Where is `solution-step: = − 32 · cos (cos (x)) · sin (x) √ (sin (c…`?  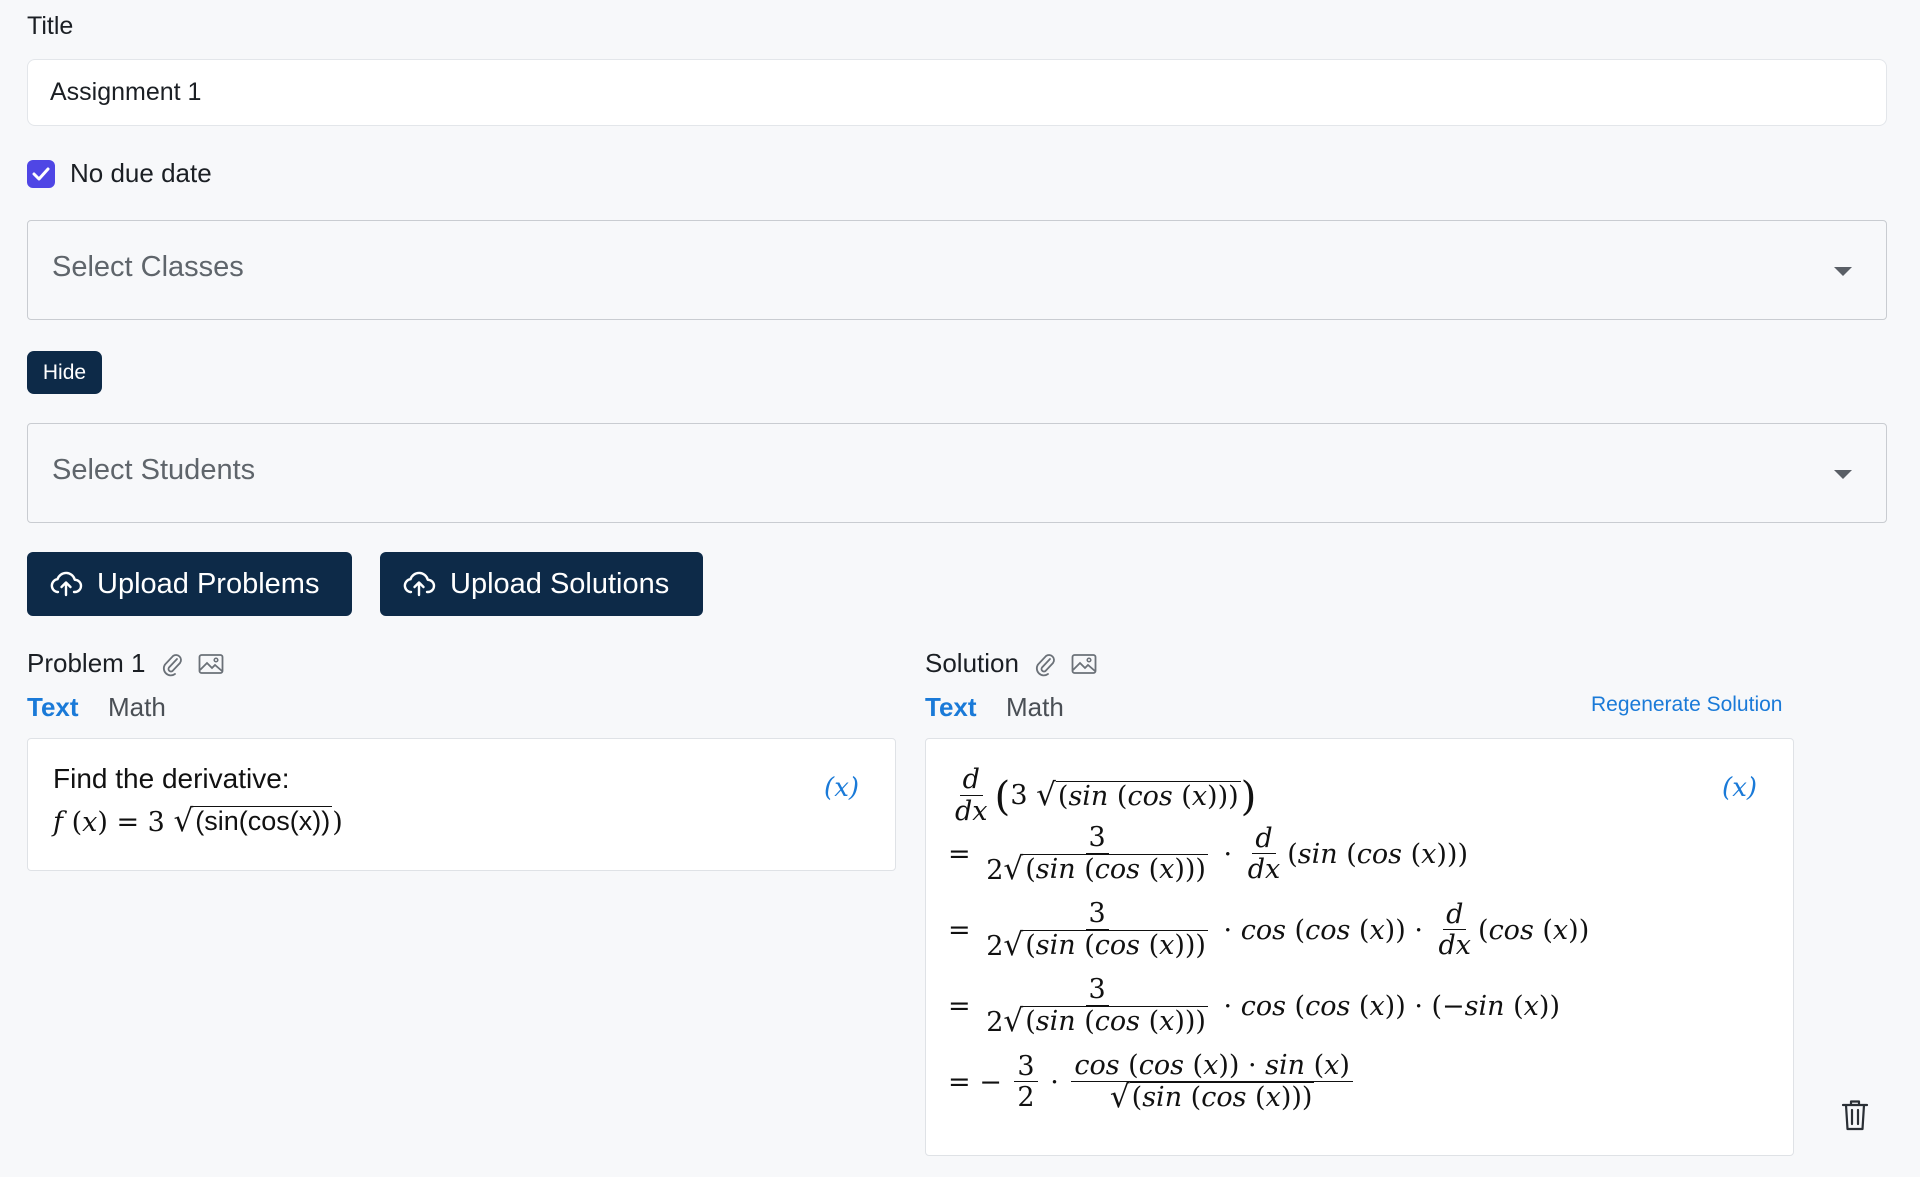 solution-step: = − 32 · cos (cos (x)) · sin (x) √ (sin (c… is located at coordinates (1152, 1082).